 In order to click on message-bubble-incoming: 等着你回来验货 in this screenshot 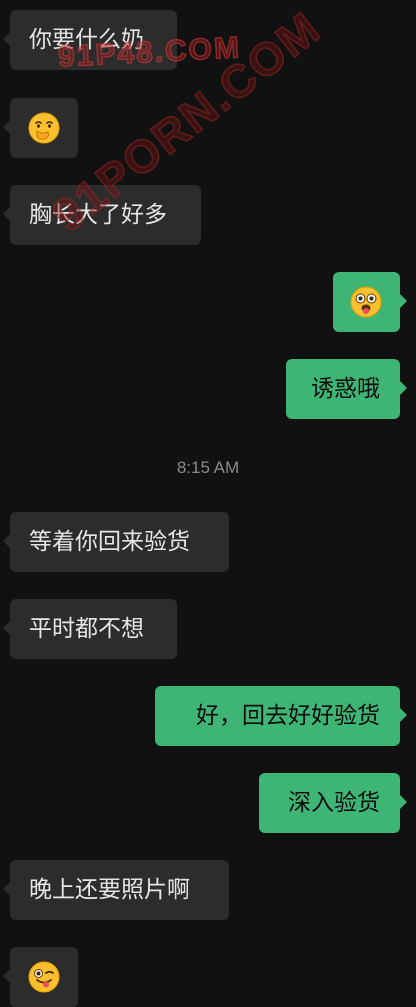, I will do `click(116, 542)`.